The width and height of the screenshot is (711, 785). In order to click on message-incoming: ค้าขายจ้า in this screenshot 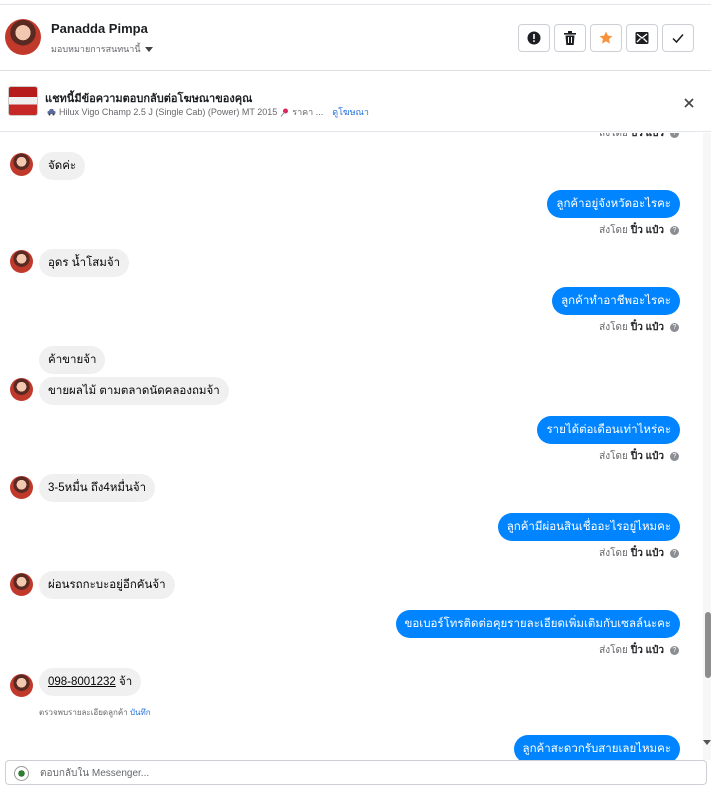, I will do `click(72, 360)`.